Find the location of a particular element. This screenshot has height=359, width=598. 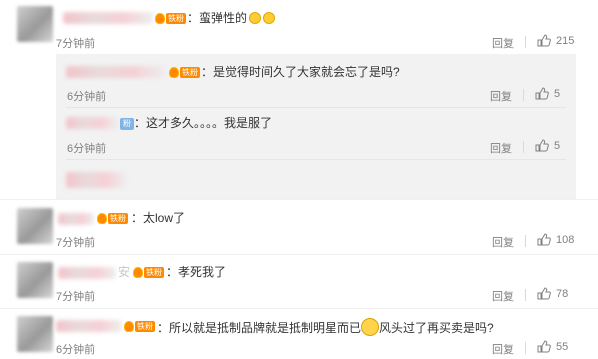

comment-text: ：孝死我了 is located at coordinates (196, 272).